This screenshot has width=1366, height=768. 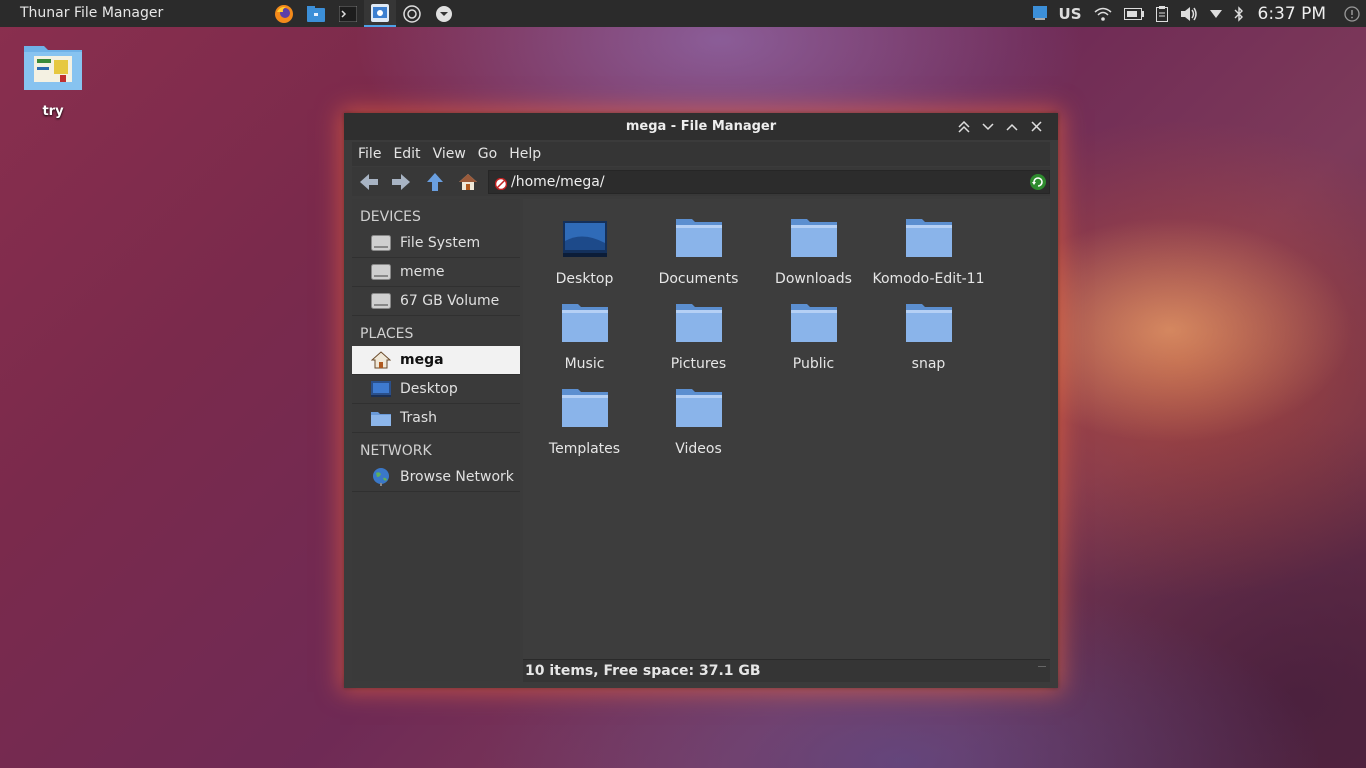 I want to click on file-item: Public, so click(x=813, y=335).